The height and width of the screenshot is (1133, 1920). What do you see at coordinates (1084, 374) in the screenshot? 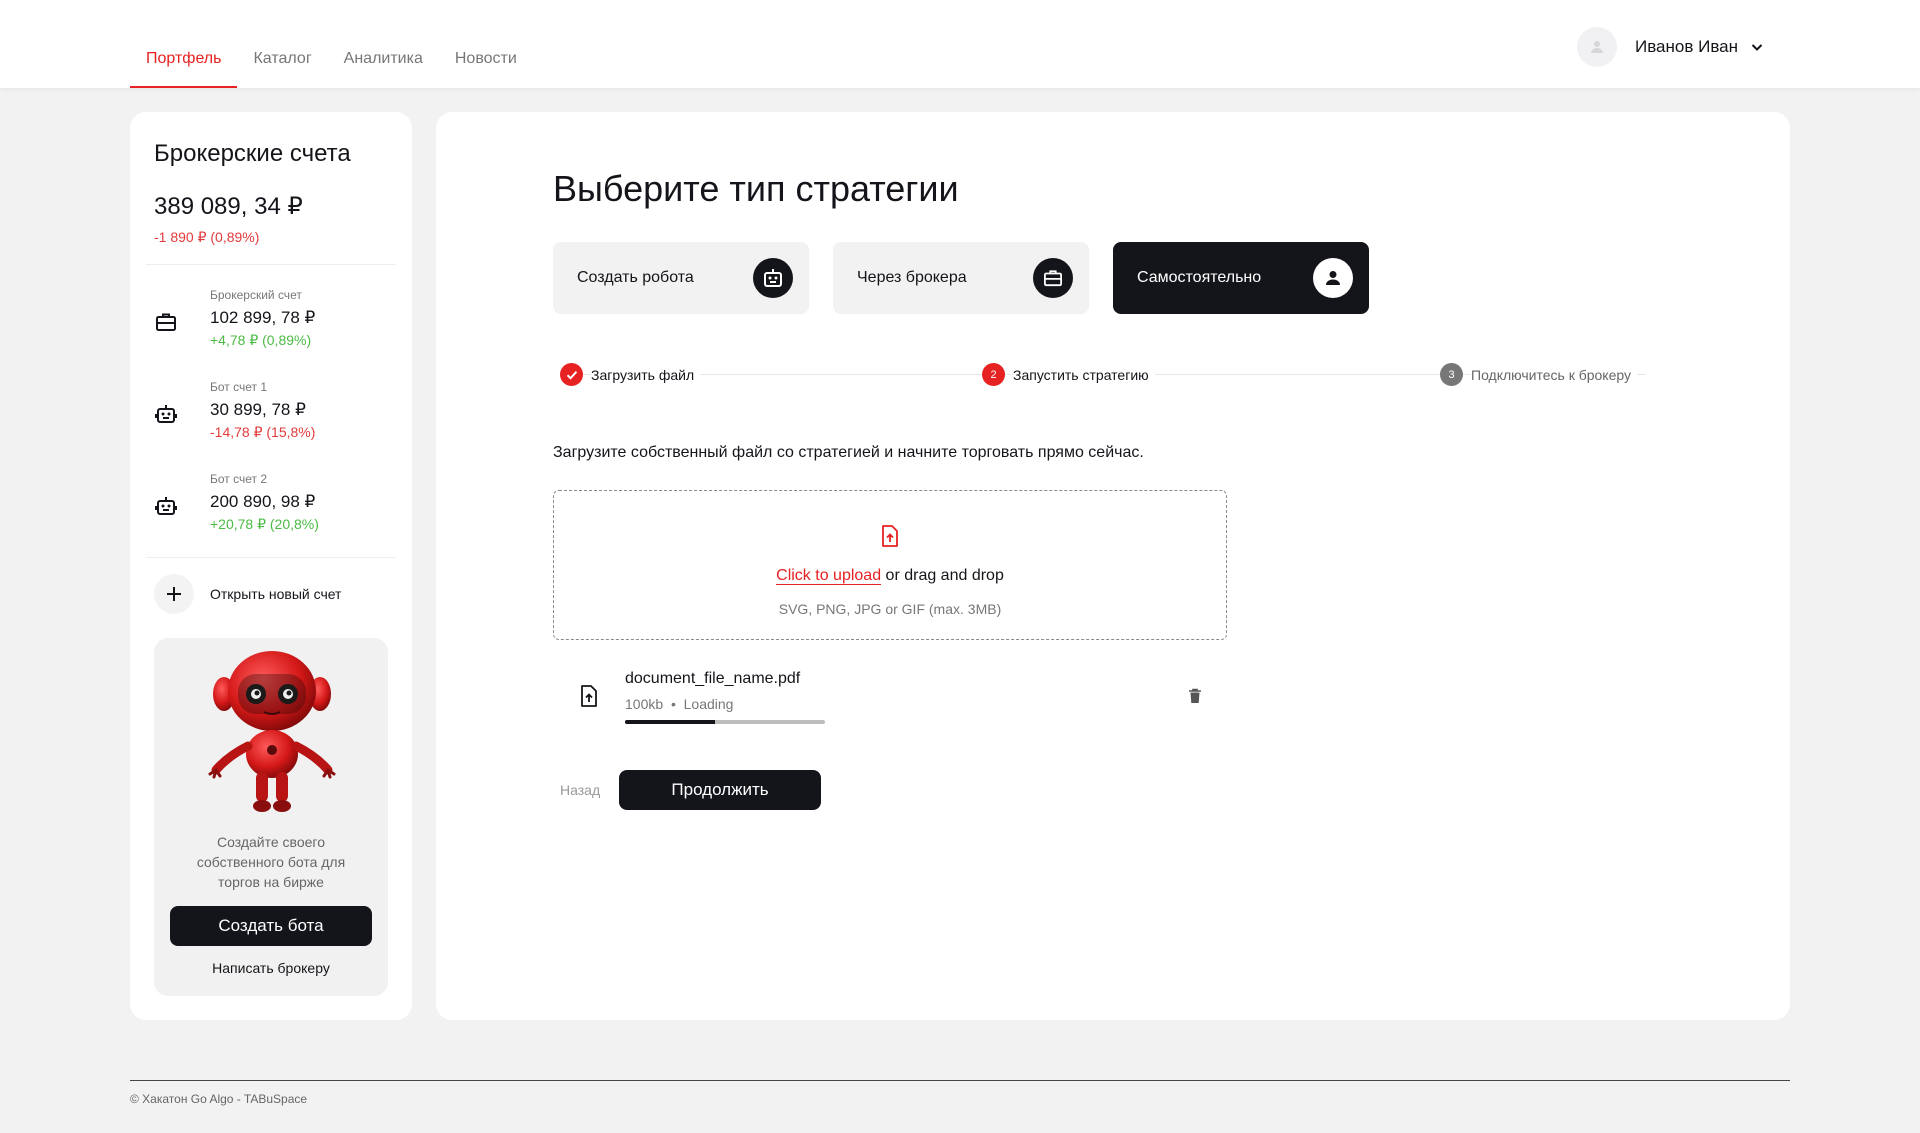
I see `step-label: Запустить стратегию` at bounding box center [1084, 374].